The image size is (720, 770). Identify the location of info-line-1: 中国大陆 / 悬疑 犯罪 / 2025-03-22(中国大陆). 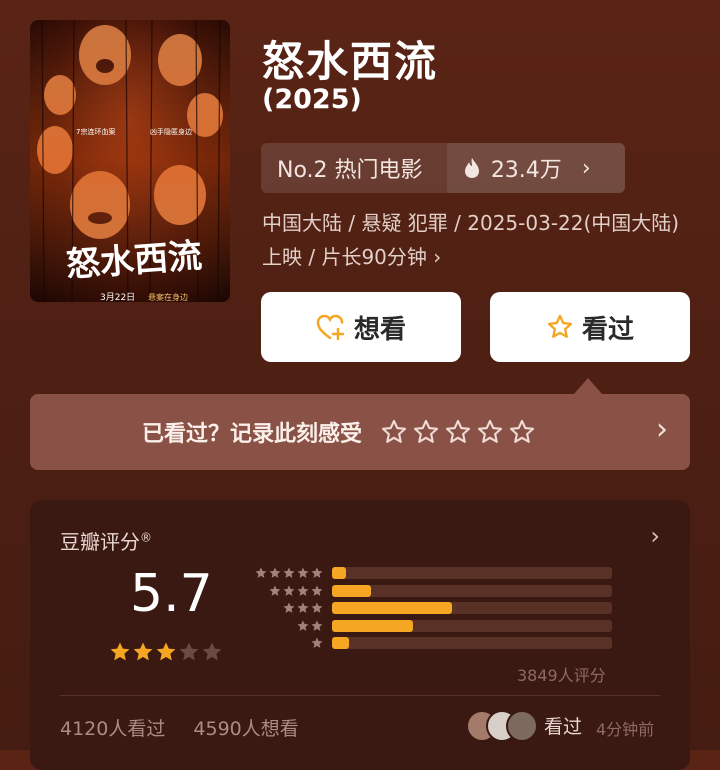
(471, 223).